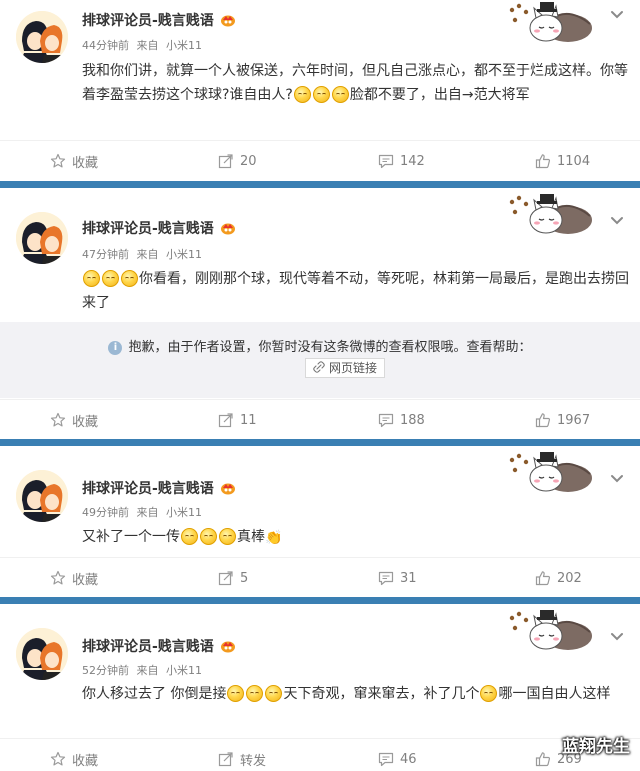  Describe the element at coordinates (105, 670) in the screenshot. I see `post-time: 52分钟前` at that location.